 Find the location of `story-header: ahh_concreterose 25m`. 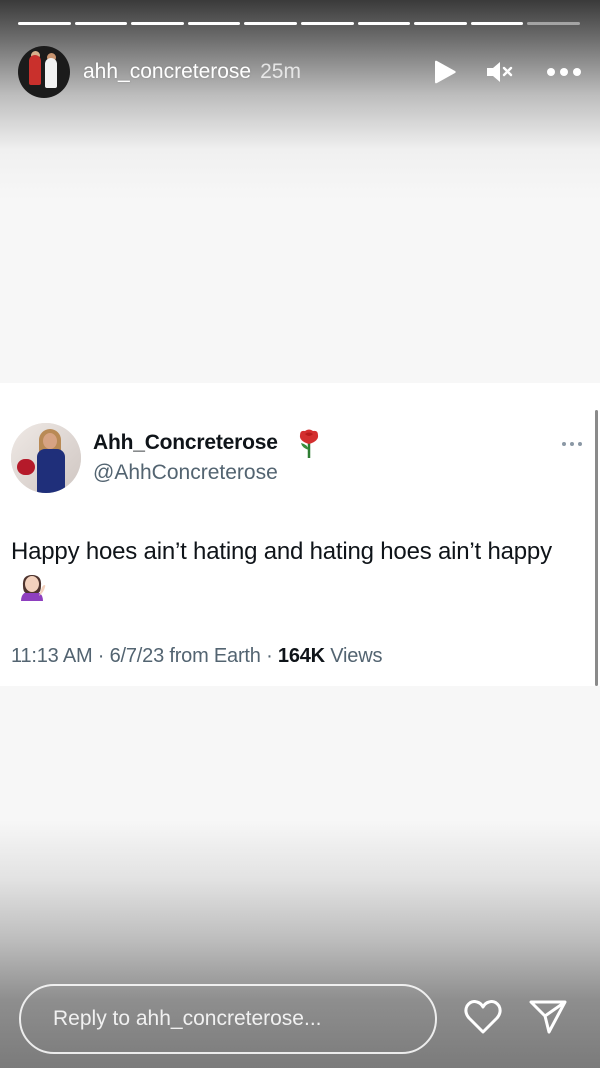

story-header: ahh_concreterose 25m is located at coordinates (300, 72).